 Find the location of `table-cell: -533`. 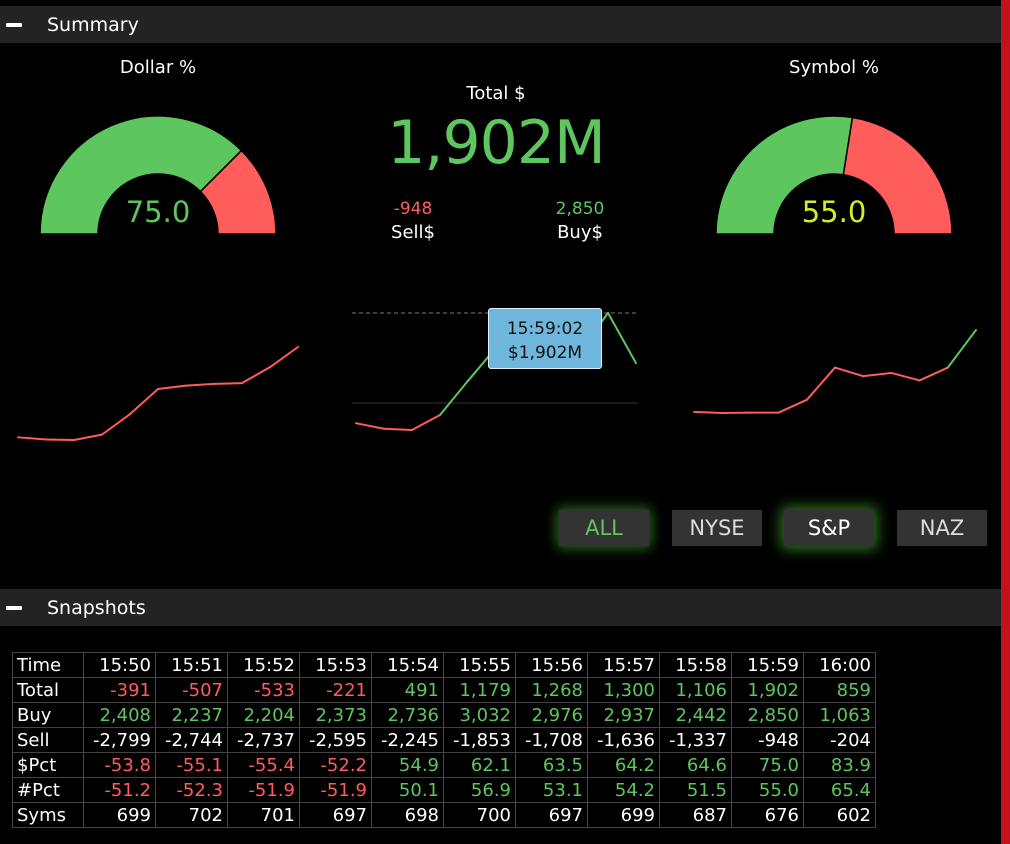

table-cell: -533 is located at coordinates (263, 690).